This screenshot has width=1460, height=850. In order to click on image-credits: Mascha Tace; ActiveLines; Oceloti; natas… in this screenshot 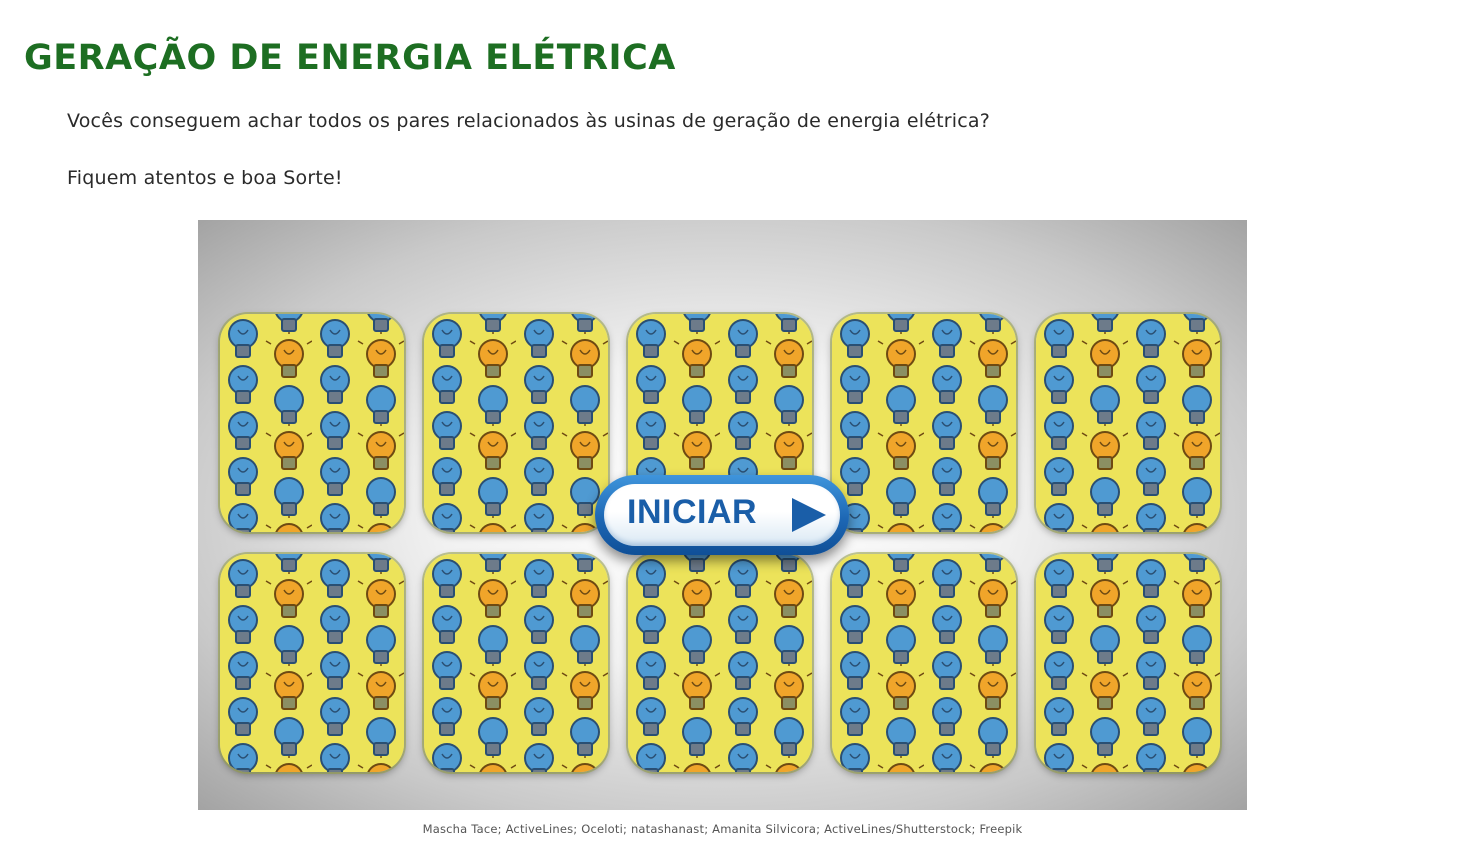, I will do `click(722, 829)`.